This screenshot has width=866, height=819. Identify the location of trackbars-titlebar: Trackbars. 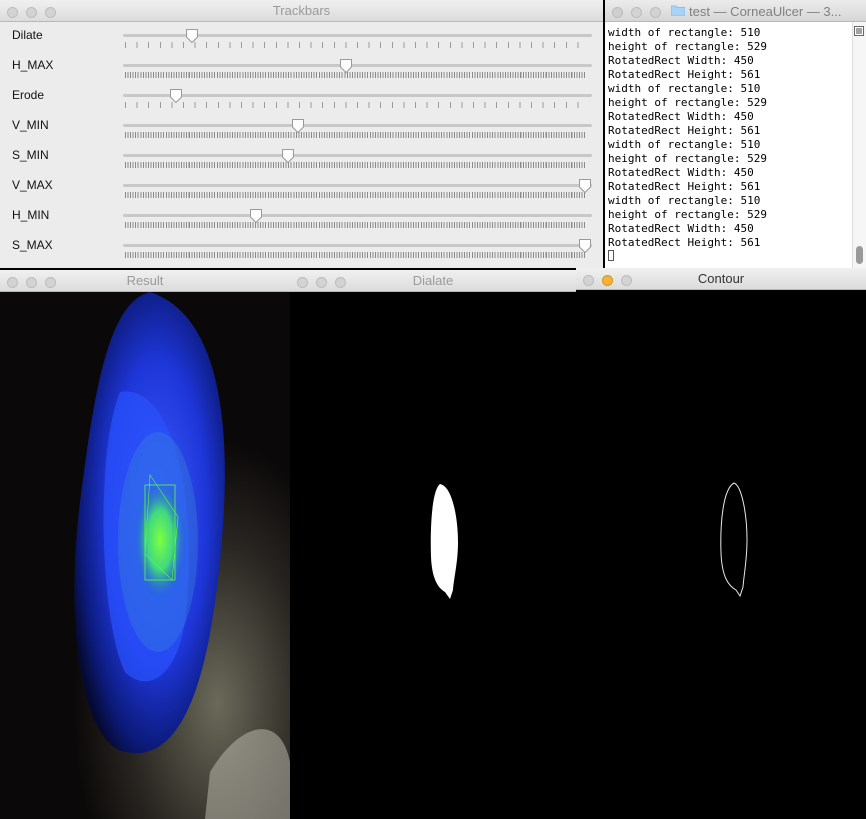
(301, 11).